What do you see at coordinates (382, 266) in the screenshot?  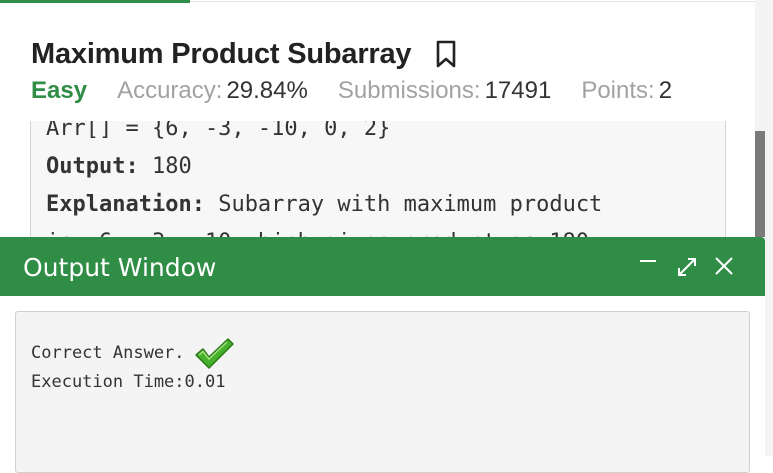 I see `output-window-header: Output Window` at bounding box center [382, 266].